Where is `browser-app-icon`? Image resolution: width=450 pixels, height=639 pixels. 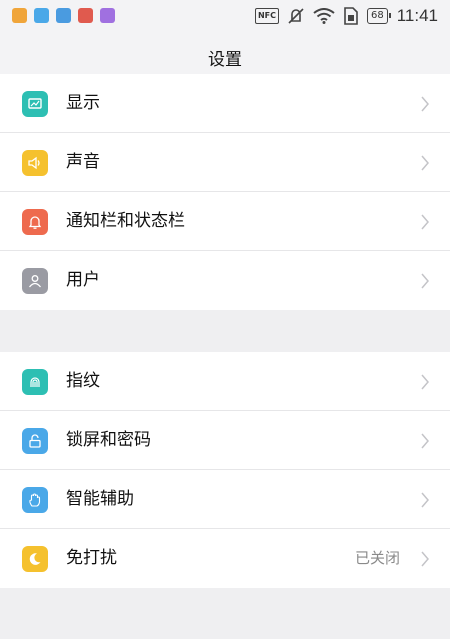
browser-app-icon is located at coordinates (19, 15).